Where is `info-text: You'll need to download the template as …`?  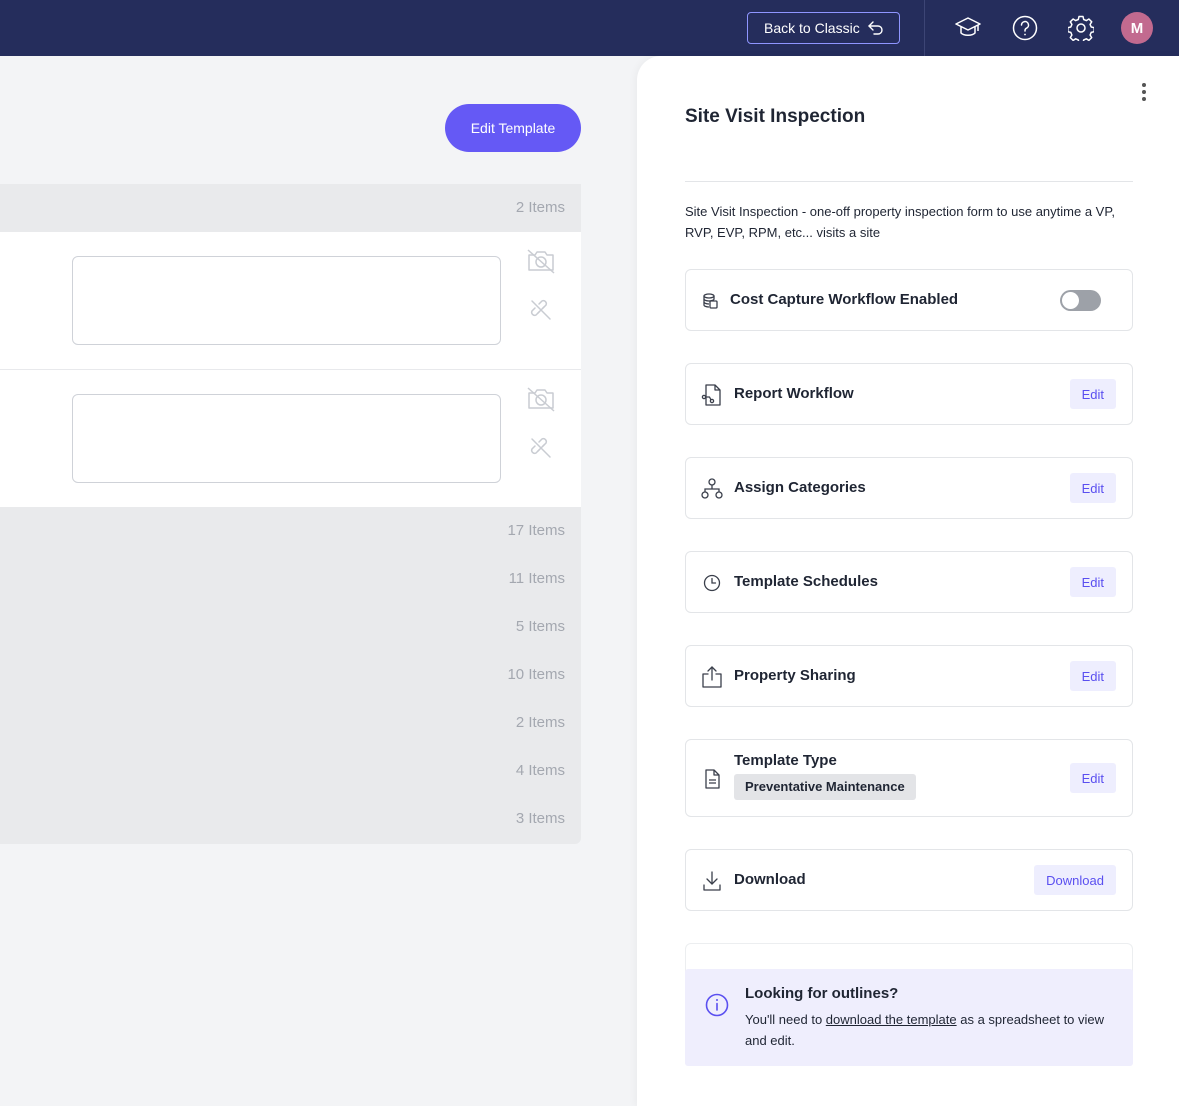
info-text: You'll need to download the template as … is located at coordinates (930, 1030).